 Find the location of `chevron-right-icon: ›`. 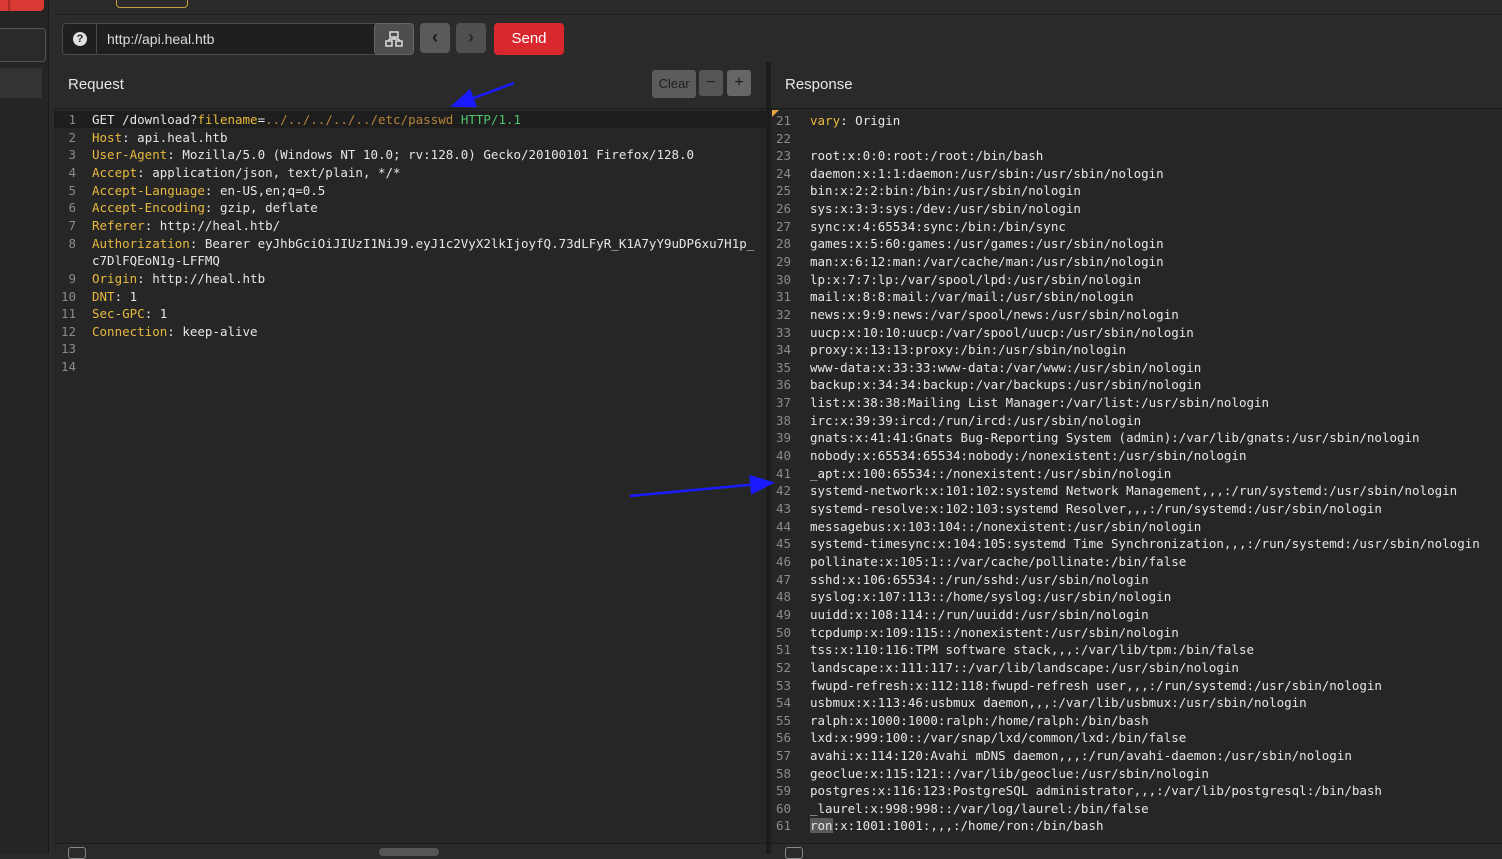

chevron-right-icon: › is located at coordinates (471, 38).